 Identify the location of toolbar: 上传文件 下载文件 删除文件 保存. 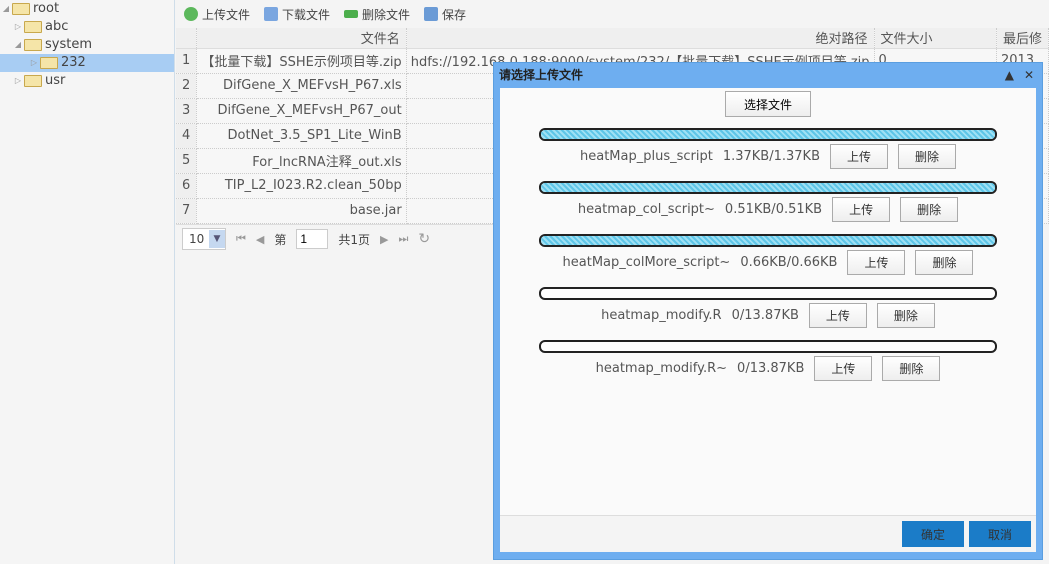
(612, 14).